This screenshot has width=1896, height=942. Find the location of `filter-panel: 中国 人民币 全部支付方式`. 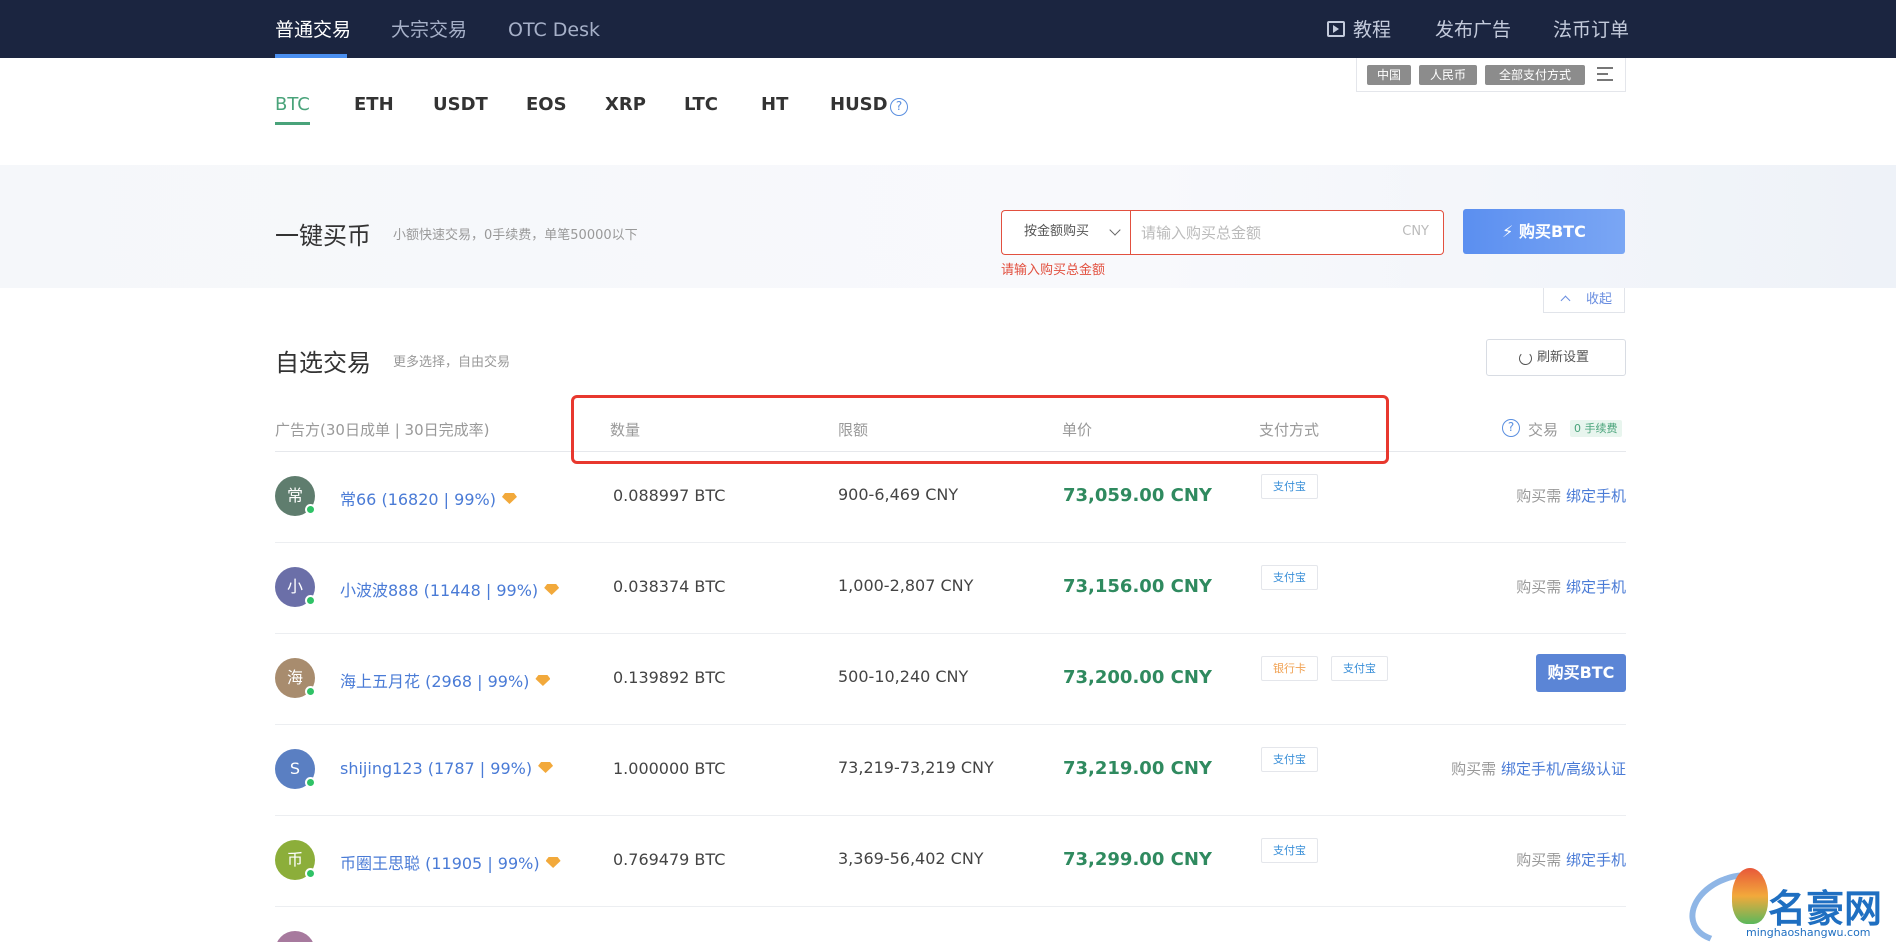

filter-panel: 中国 人民币 全部支付方式 is located at coordinates (1491, 75).